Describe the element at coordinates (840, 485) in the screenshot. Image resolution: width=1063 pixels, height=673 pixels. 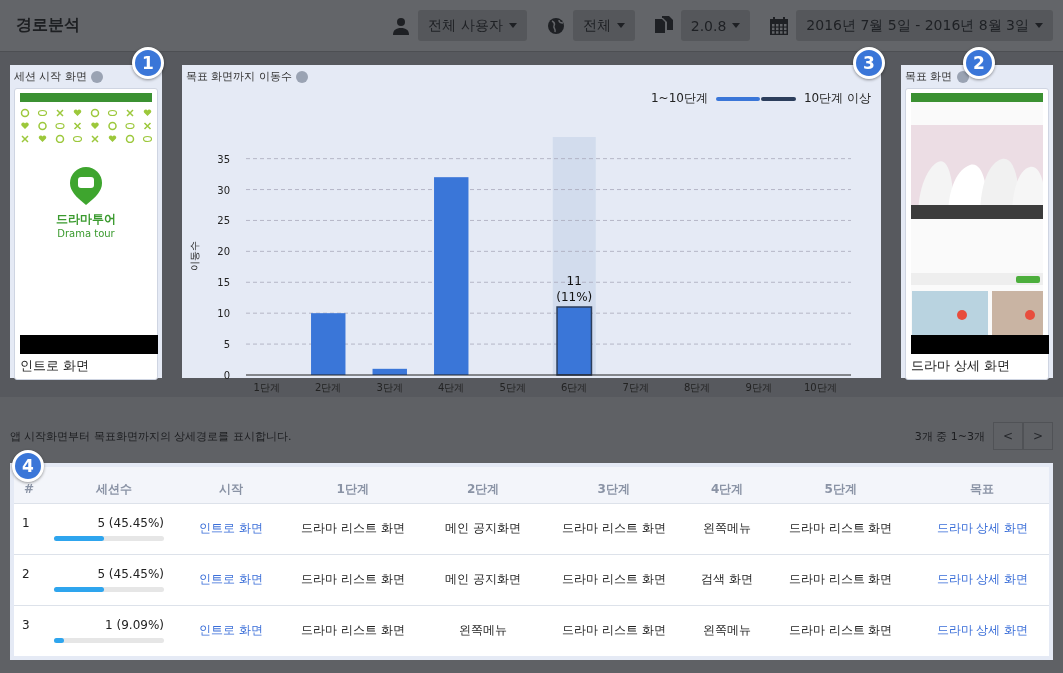
I see `column-header: 5단계` at that location.